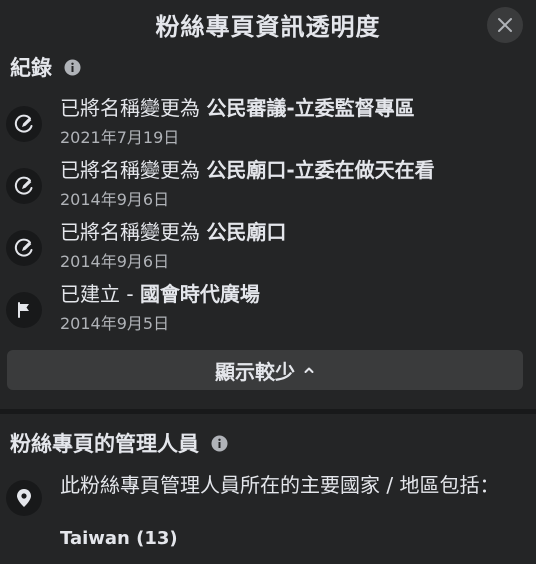 The image size is (536, 564). What do you see at coordinates (255, 371) in the screenshot?
I see `show-less-label: 顯示較少` at bounding box center [255, 371].